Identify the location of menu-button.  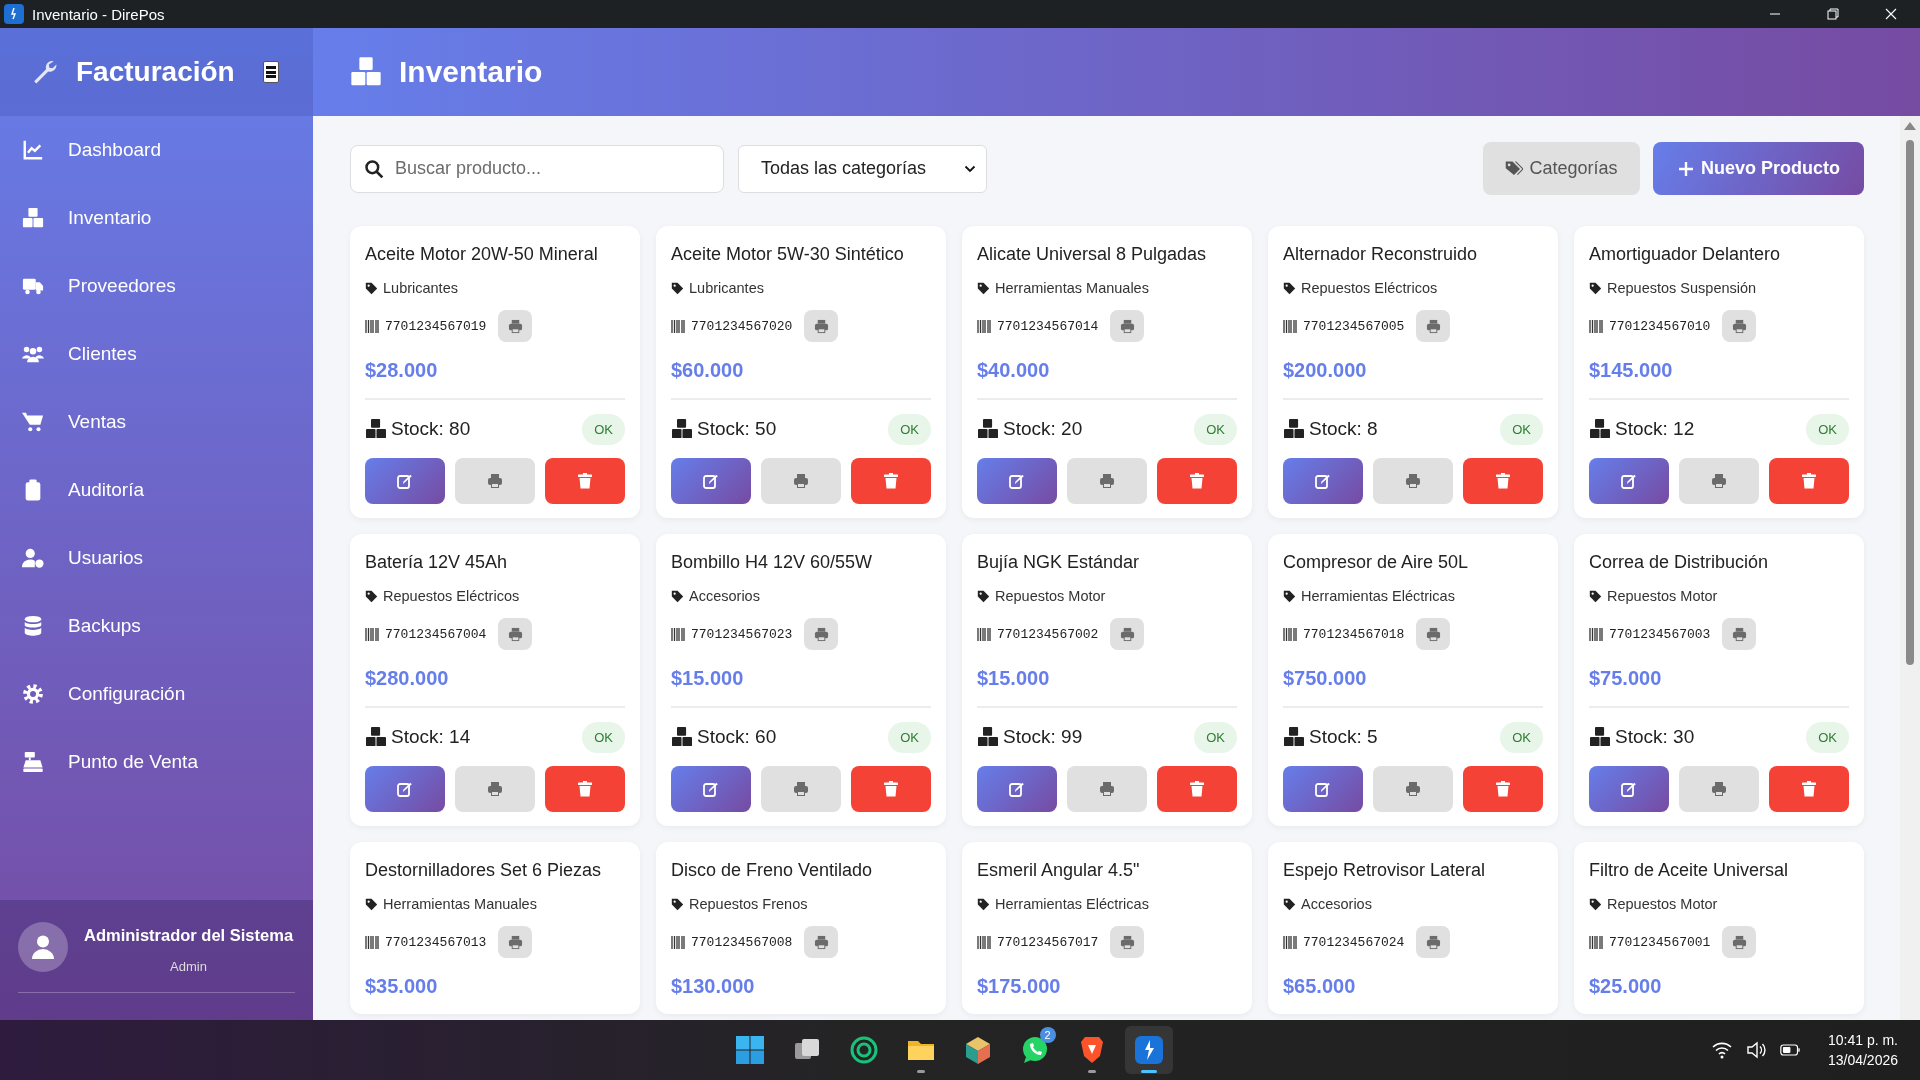
(270, 72).